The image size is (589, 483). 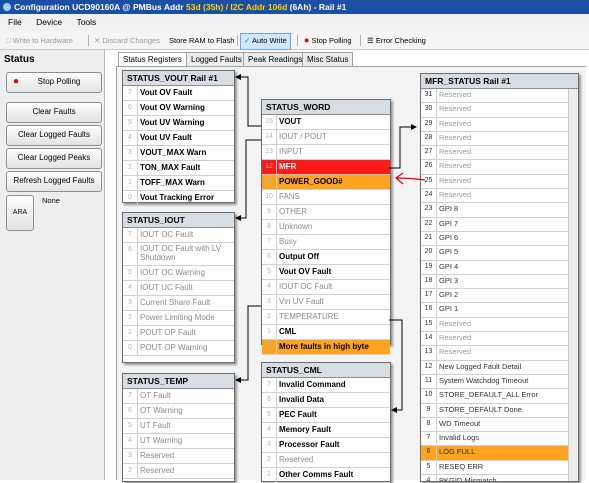 I want to click on stop-polling-button: ● Stop Polling, so click(x=54, y=82).